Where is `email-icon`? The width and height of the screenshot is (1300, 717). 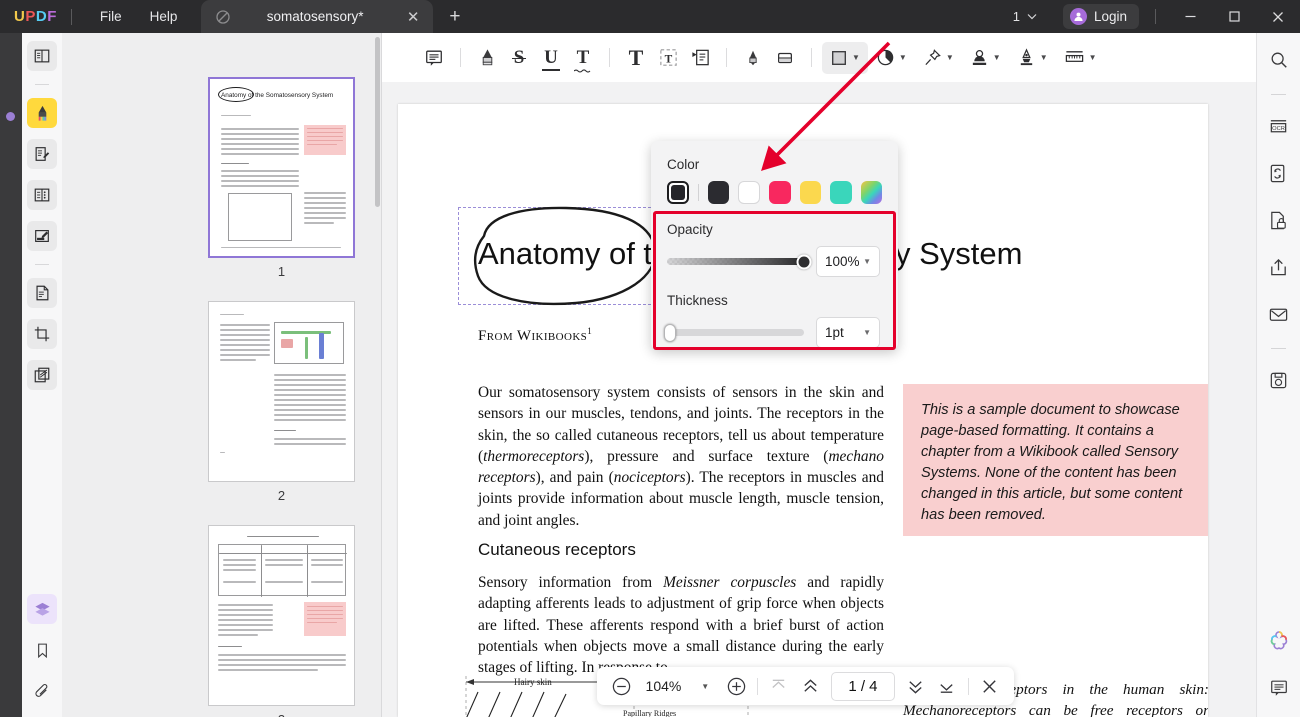 email-icon is located at coordinates (1278, 314).